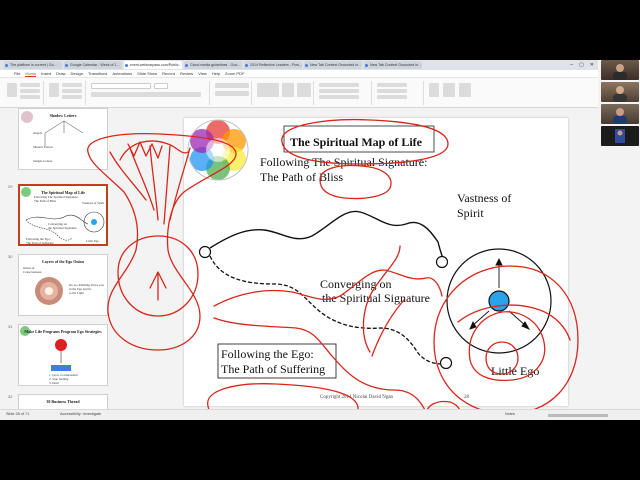 This screenshot has height=480, width=640. I want to click on select-button, so click(392, 97).